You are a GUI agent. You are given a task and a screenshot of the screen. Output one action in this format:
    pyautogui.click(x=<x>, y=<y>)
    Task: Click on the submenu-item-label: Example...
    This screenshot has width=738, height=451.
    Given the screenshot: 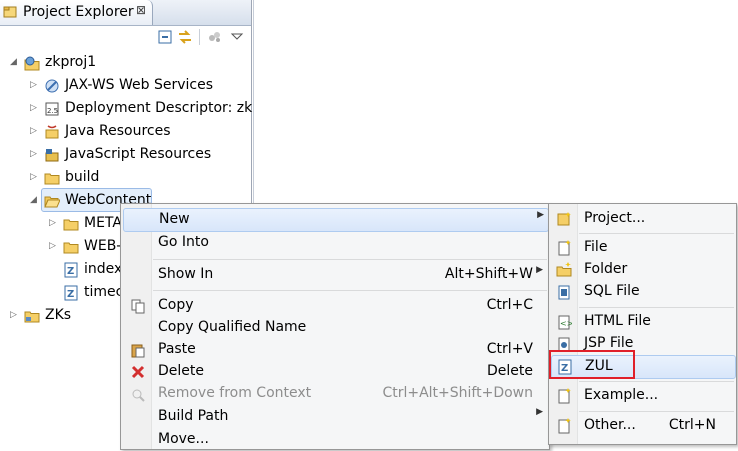 What is the action you would take?
    pyautogui.click(x=621, y=395)
    